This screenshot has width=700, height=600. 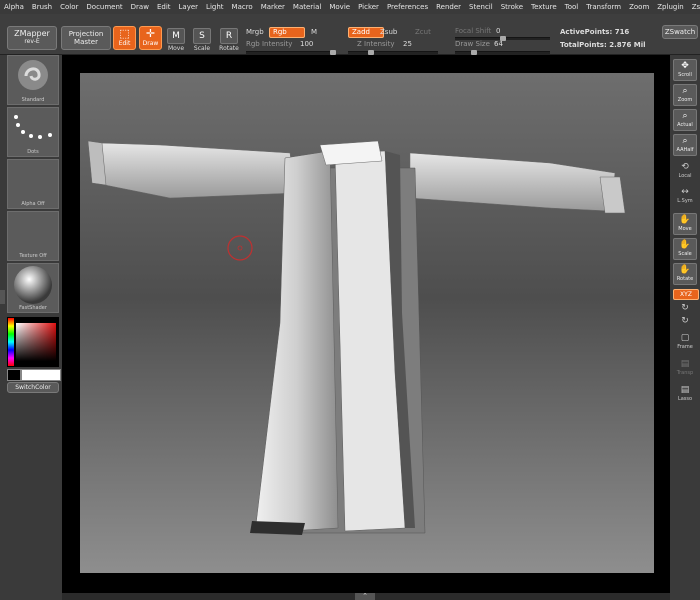 What do you see at coordinates (339, 7) in the screenshot?
I see `menu-item-movie: Movie` at bounding box center [339, 7].